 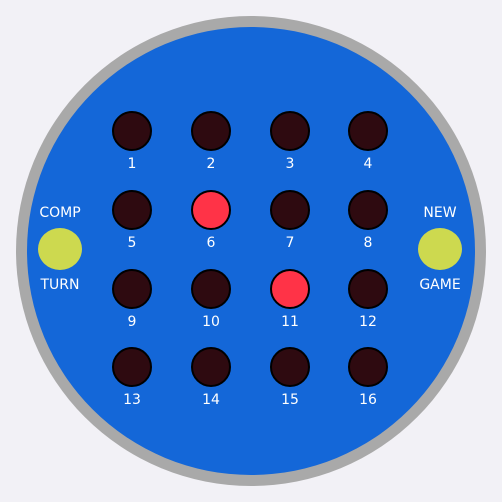 I want to click on peg-cell-14: 14, so click(x=213, y=382).